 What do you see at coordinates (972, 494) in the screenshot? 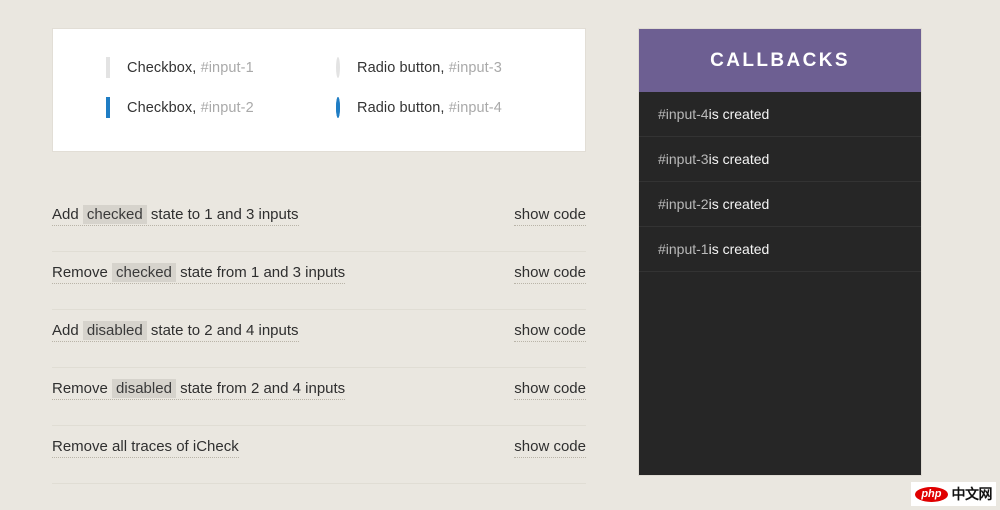
I see `watermark-text: 中文网` at bounding box center [972, 494].